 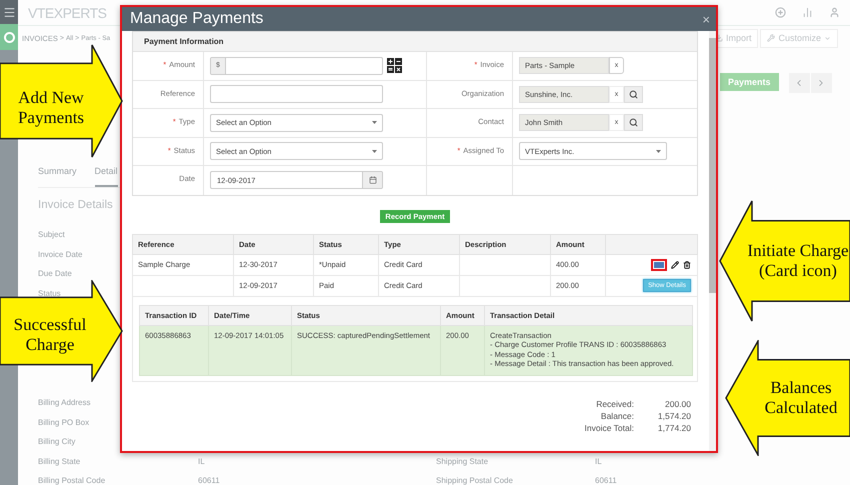 What do you see at coordinates (807, 12) in the screenshot?
I see `chart-icon` at bounding box center [807, 12].